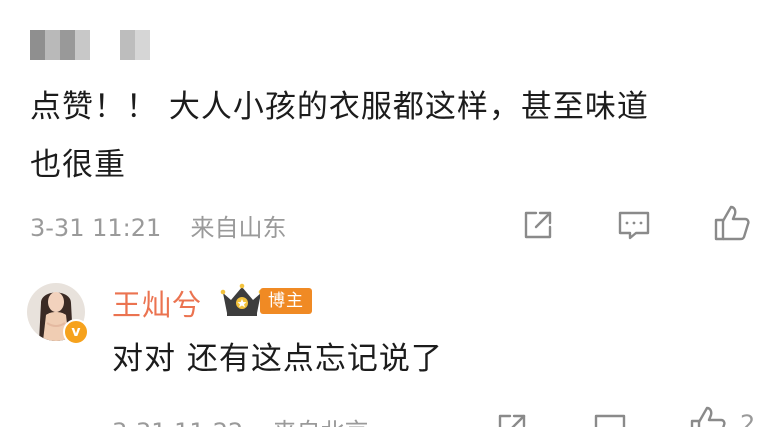 This screenshot has width=768, height=427. I want to click on reply-share-icon, so click(512, 418).